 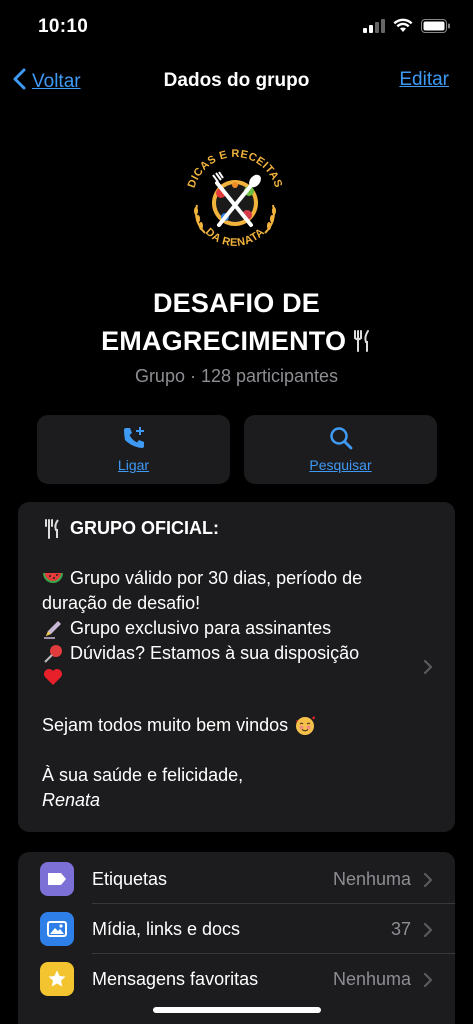 I want to click on description-line3-row: Dúvidas? Estamos à sua disposição, so click(x=236, y=653).